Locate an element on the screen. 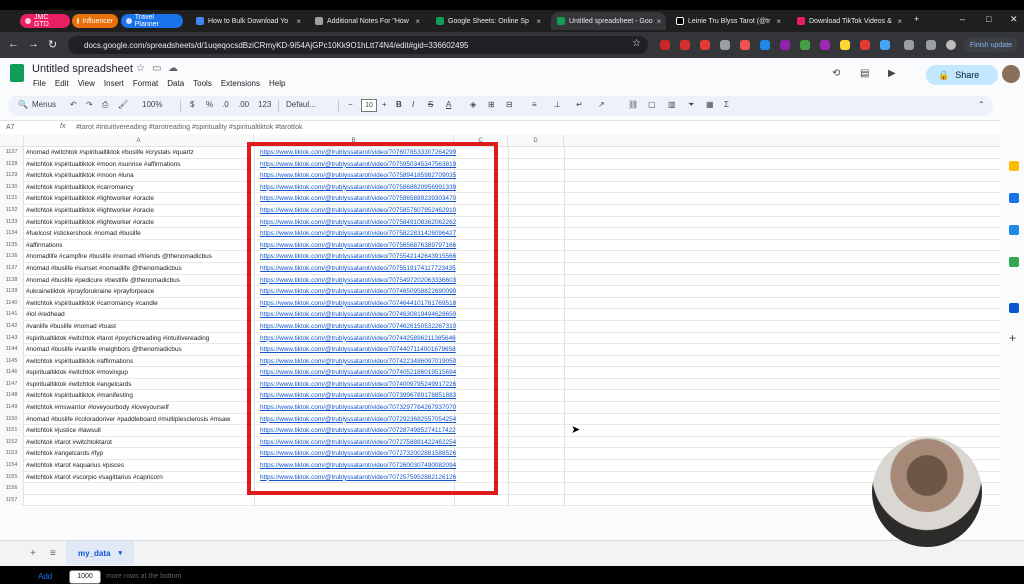  menu-file: File is located at coordinates (39, 83).